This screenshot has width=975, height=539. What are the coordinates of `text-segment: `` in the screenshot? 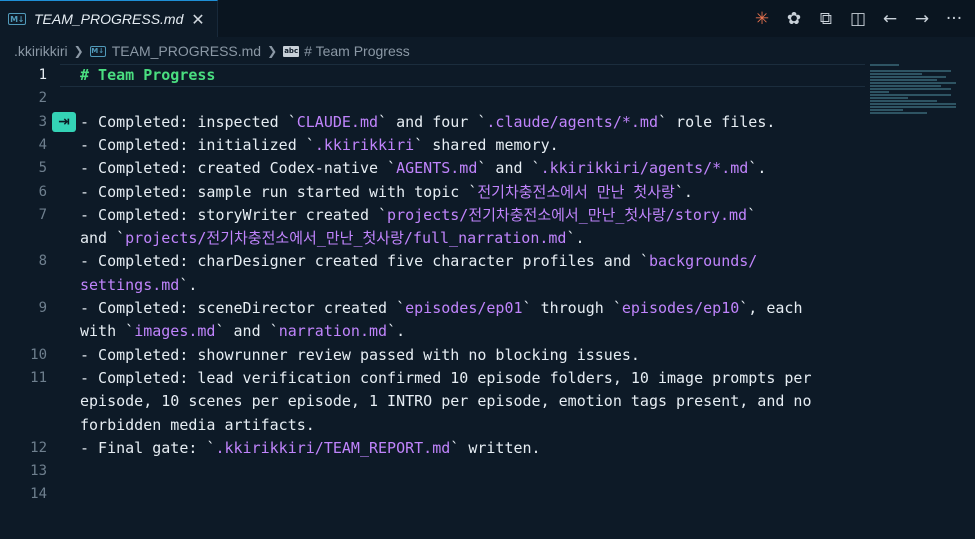 It's located at (752, 214).